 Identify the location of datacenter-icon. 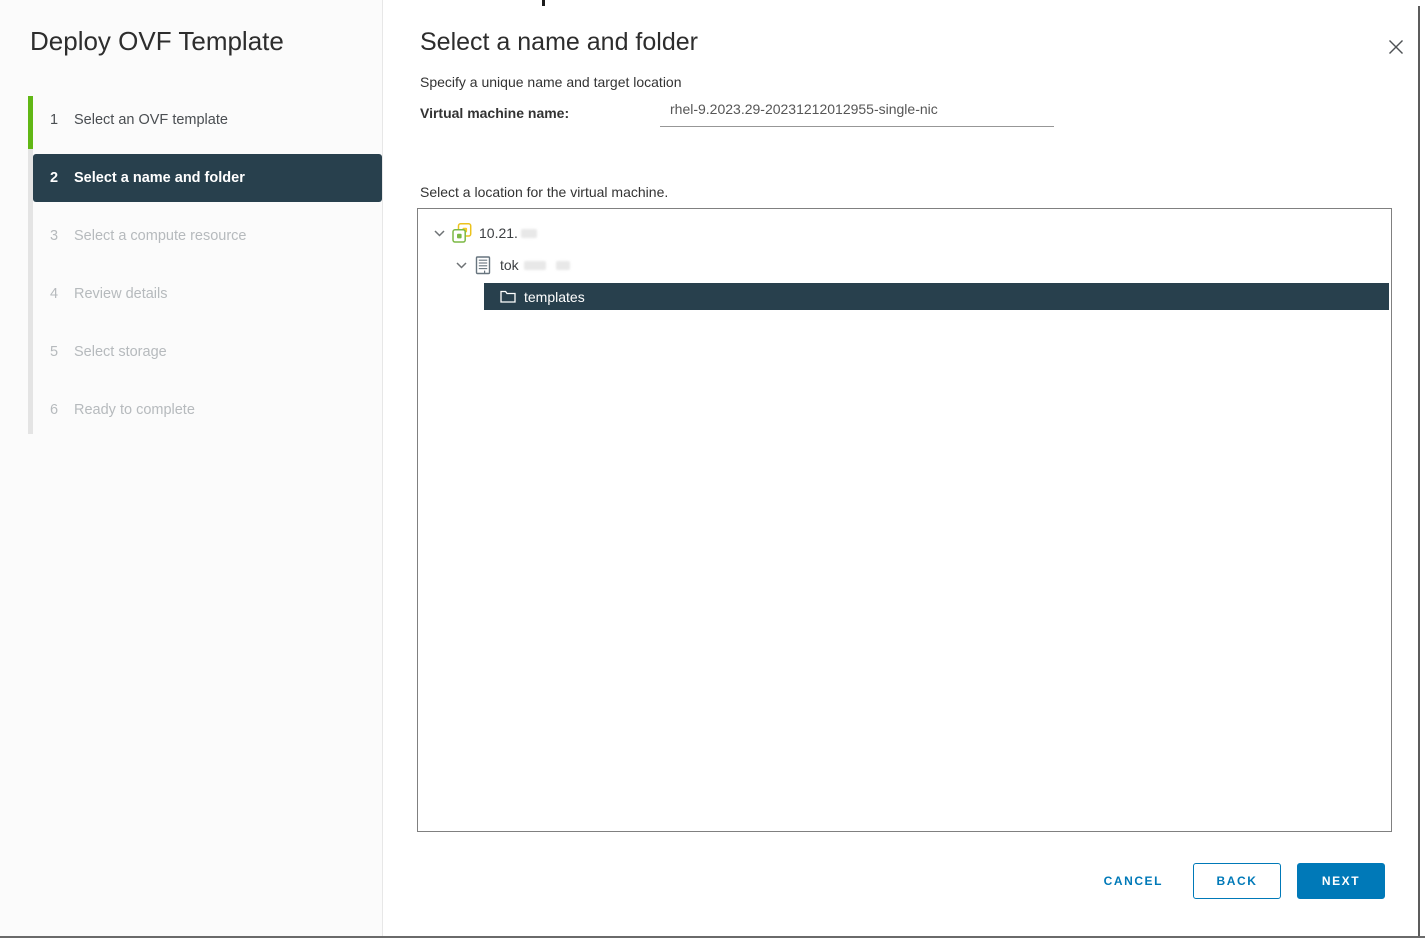
(483, 265).